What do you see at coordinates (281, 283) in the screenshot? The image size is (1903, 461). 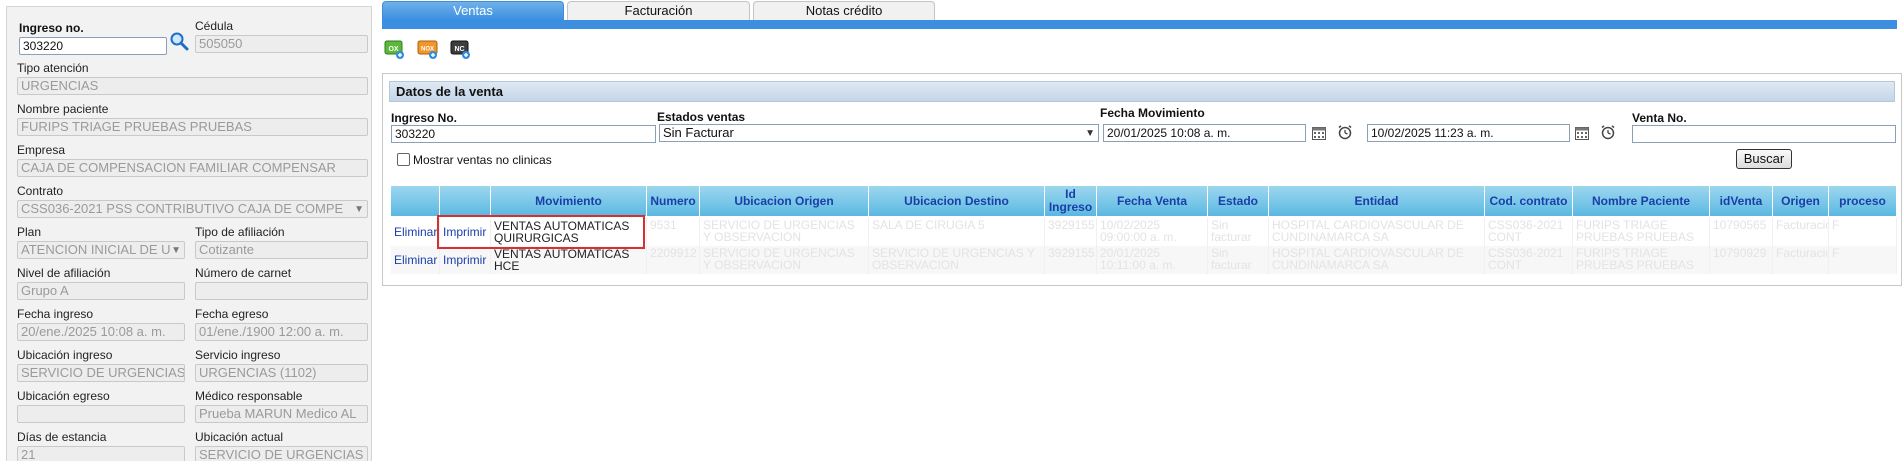 I see `carnet-field: Número de carnet` at bounding box center [281, 283].